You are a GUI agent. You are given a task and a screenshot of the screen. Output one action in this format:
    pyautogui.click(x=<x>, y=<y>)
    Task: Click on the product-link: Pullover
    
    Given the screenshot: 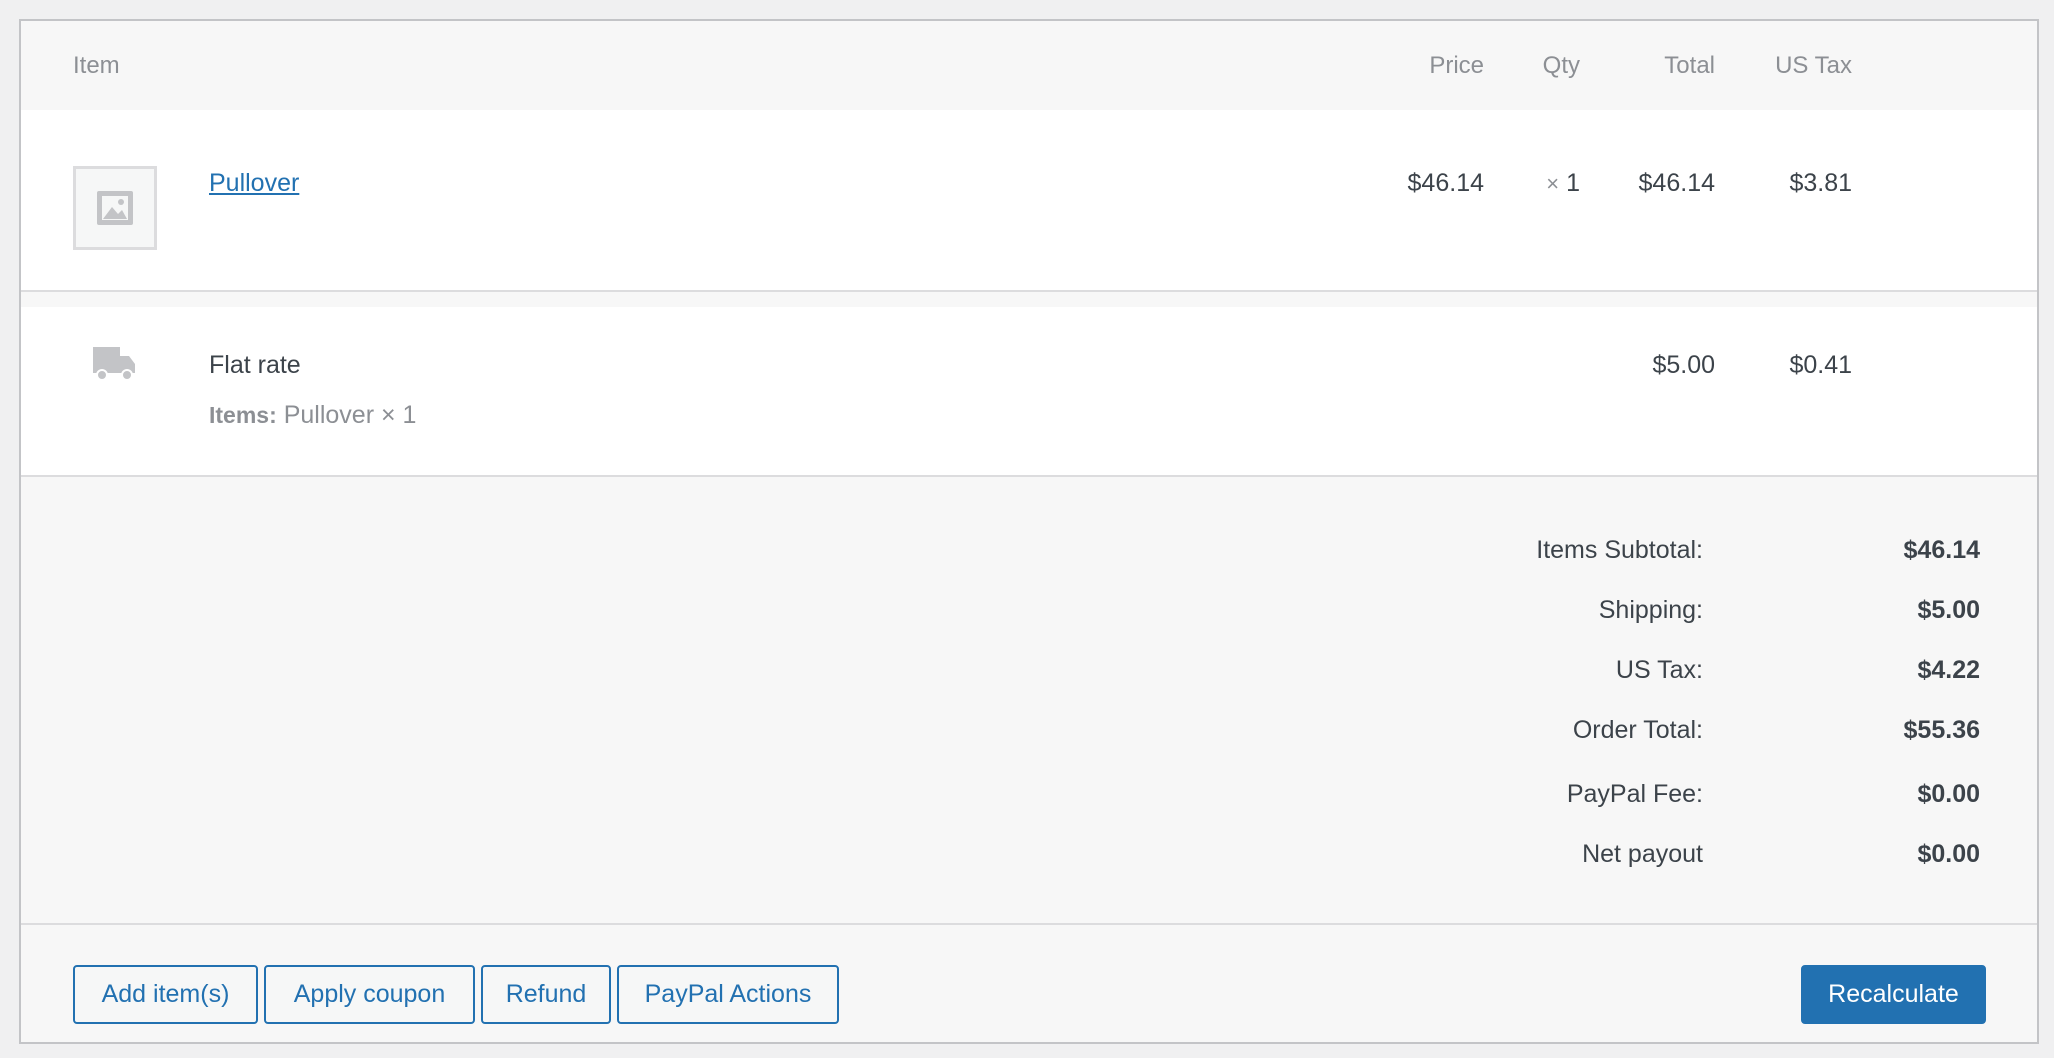 What is the action you would take?
    pyautogui.click(x=254, y=183)
    